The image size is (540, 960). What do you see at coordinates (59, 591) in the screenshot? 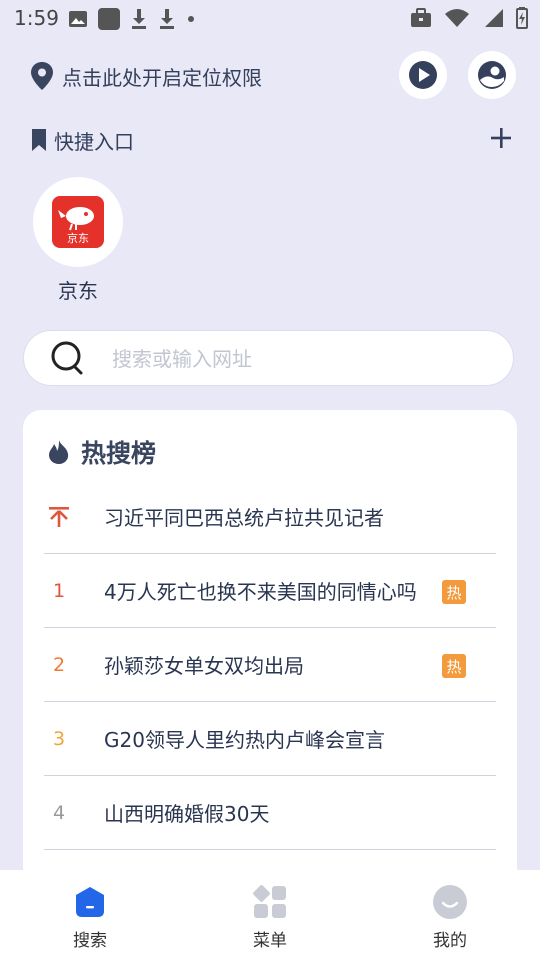
I see `hot-item-rank: 1` at bounding box center [59, 591].